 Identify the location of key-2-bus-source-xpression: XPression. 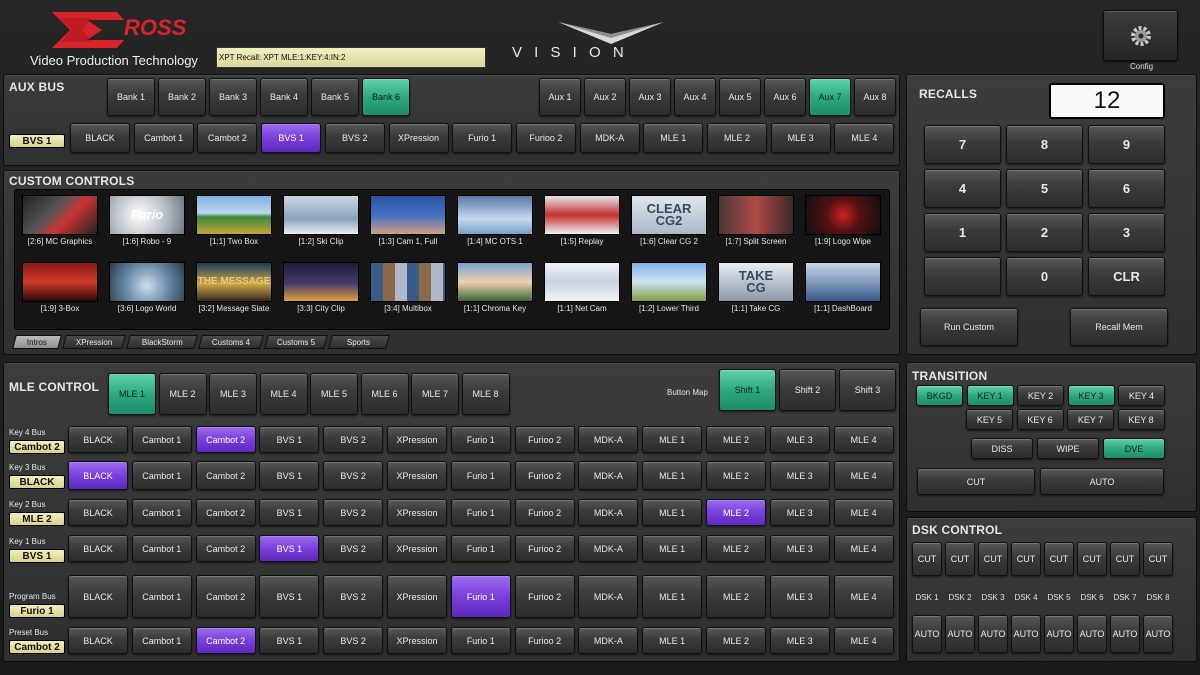
(417, 512).